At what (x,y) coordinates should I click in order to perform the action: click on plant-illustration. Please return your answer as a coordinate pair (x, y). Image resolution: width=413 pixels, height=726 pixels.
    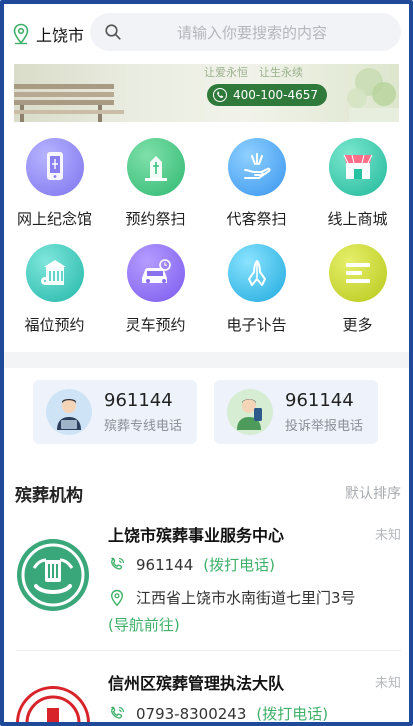
    Looking at the image, I should click on (373, 95).